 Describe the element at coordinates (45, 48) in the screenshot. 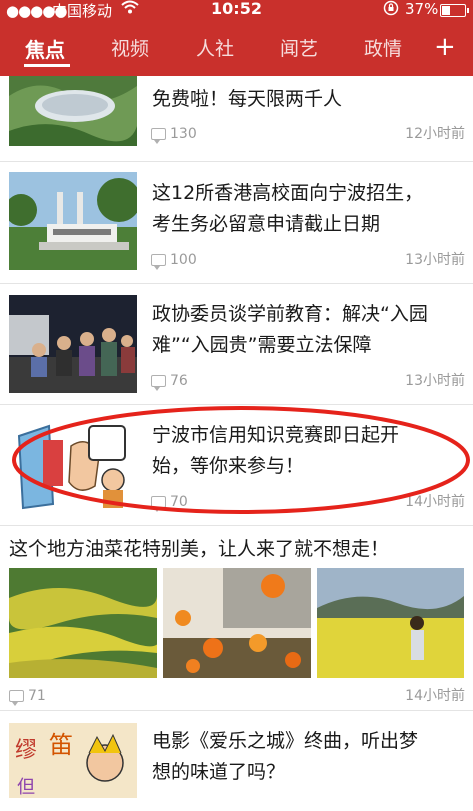

I see `tab-focus: 焦点` at that location.